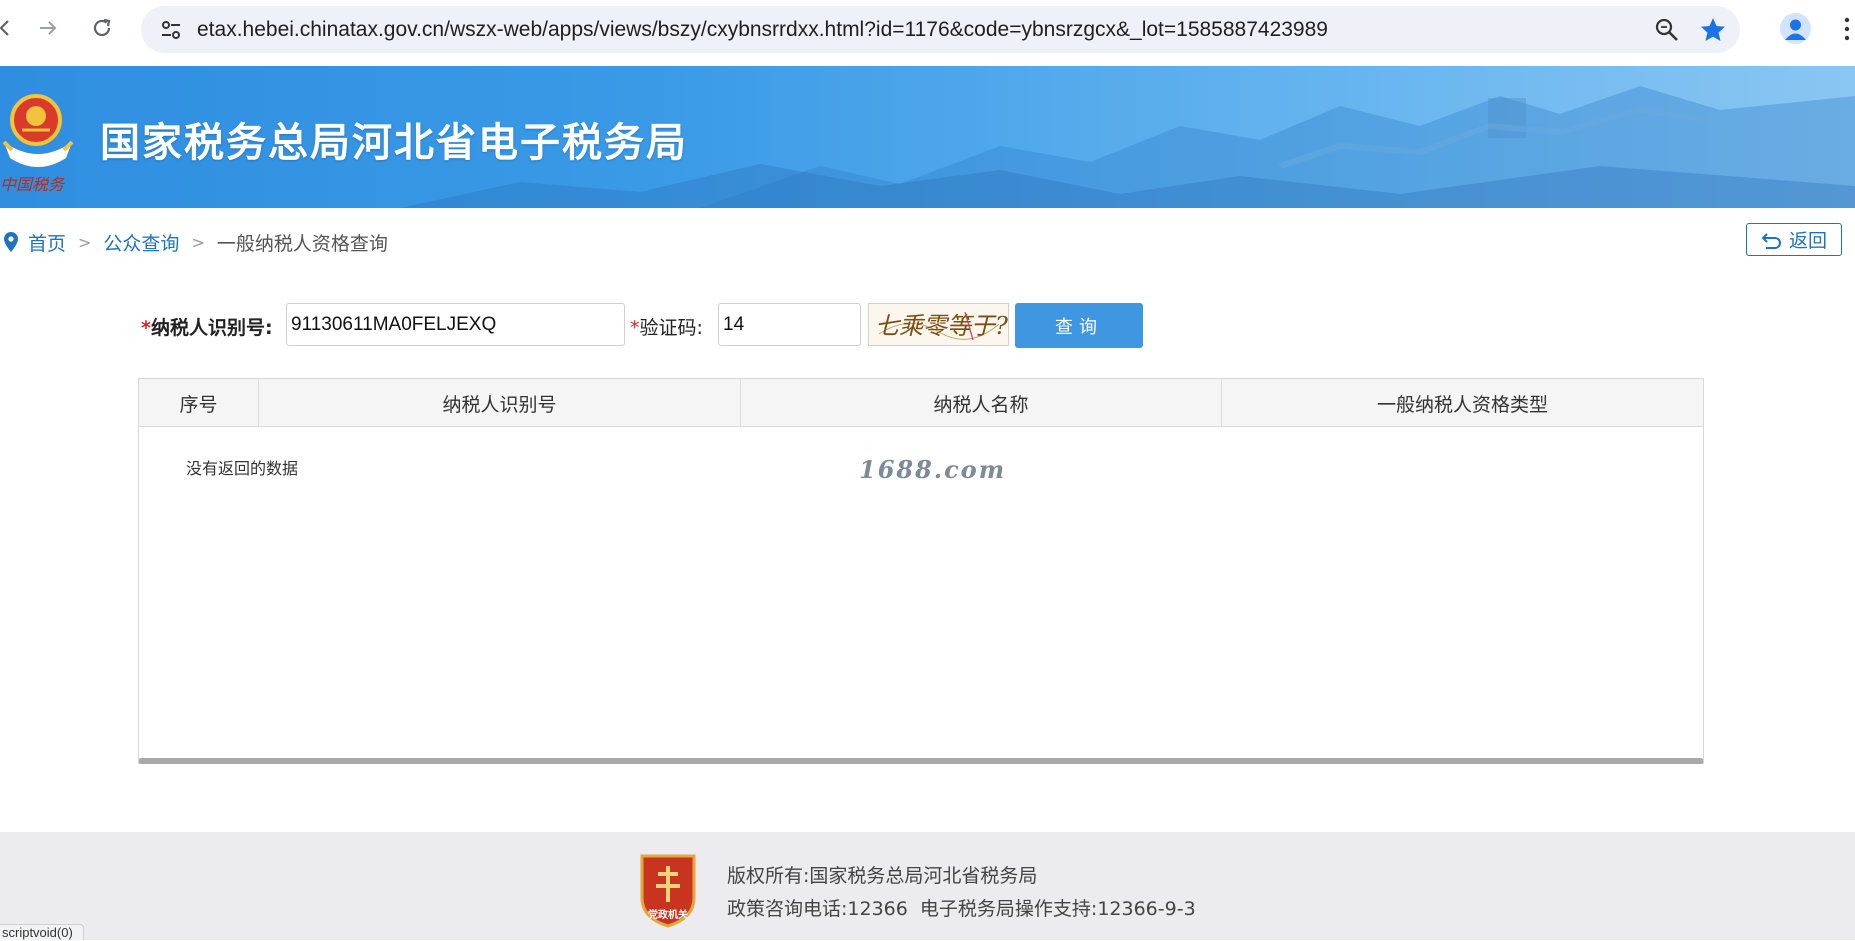 The width and height of the screenshot is (1855, 941). Describe the element at coordinates (199, 403) in the screenshot. I see `column-header-index: 序号` at that location.